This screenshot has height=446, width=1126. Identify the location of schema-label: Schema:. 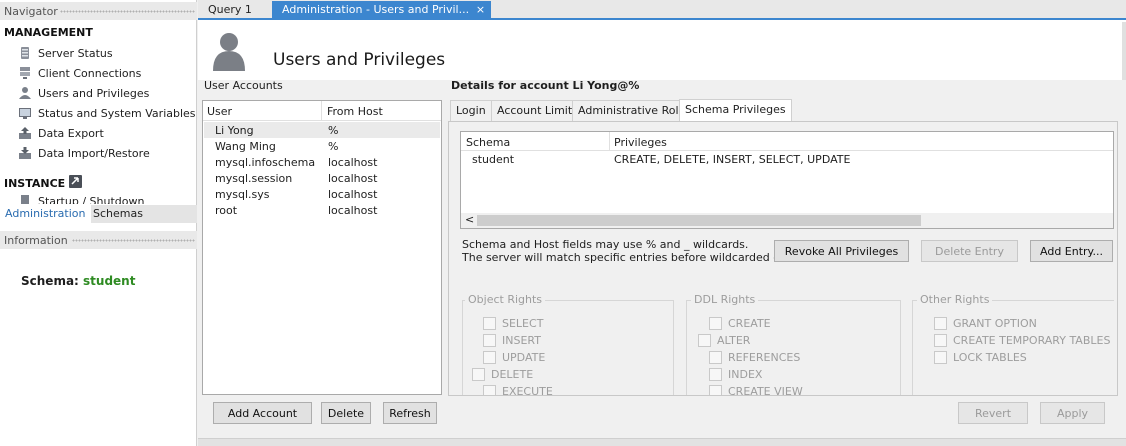
(50, 281).